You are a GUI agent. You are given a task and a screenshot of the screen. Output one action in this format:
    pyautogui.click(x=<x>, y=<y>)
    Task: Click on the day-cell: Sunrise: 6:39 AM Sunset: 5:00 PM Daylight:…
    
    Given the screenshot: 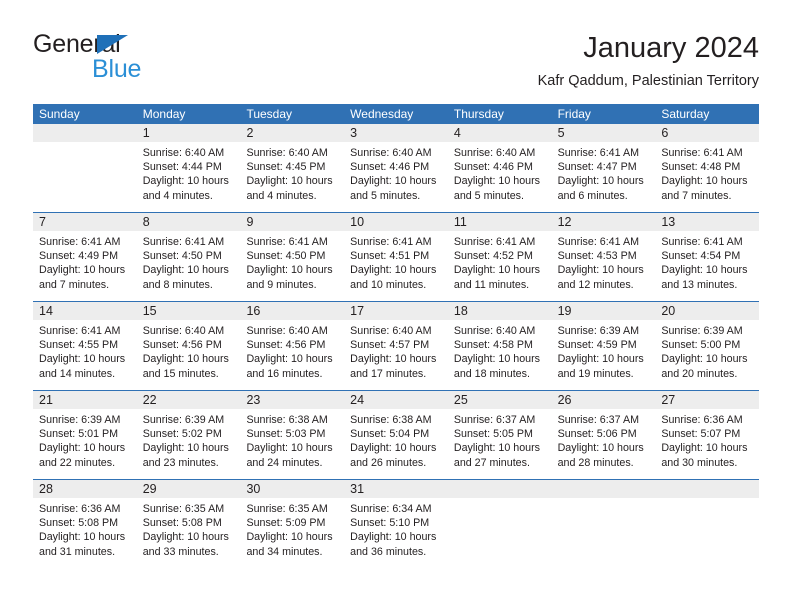 What is the action you would take?
    pyautogui.click(x=707, y=355)
    